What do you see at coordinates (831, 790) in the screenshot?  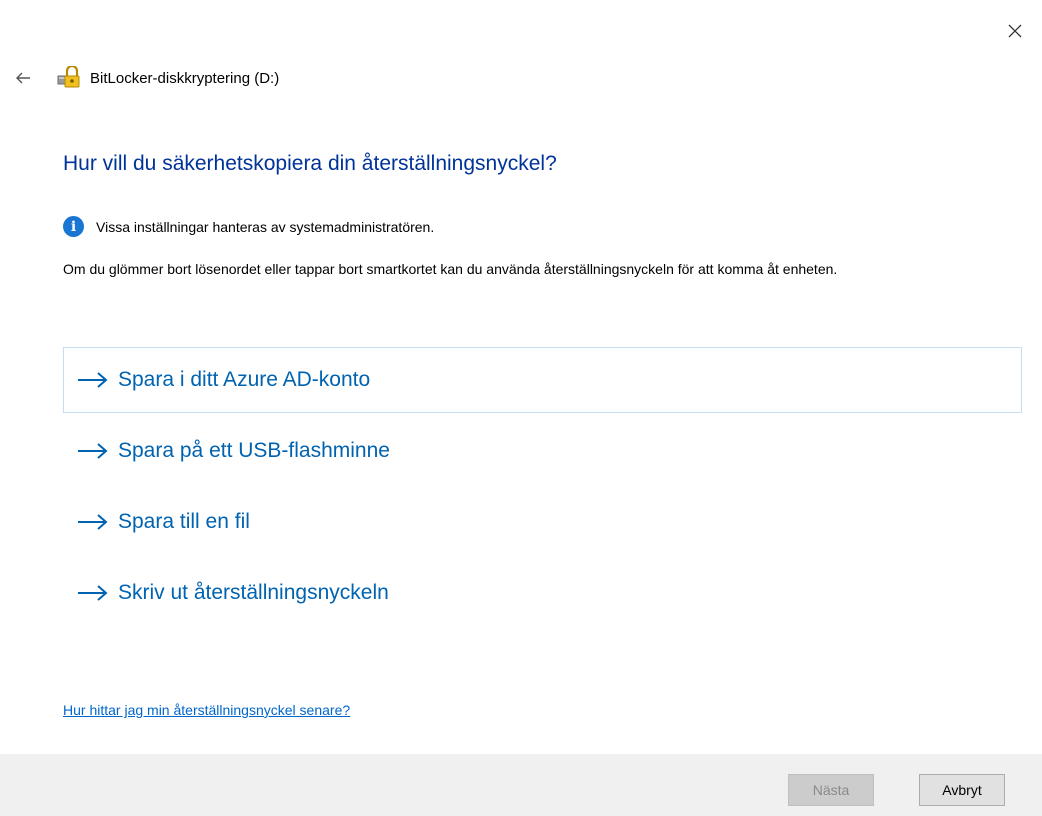 I see `next-button: Nästa` at bounding box center [831, 790].